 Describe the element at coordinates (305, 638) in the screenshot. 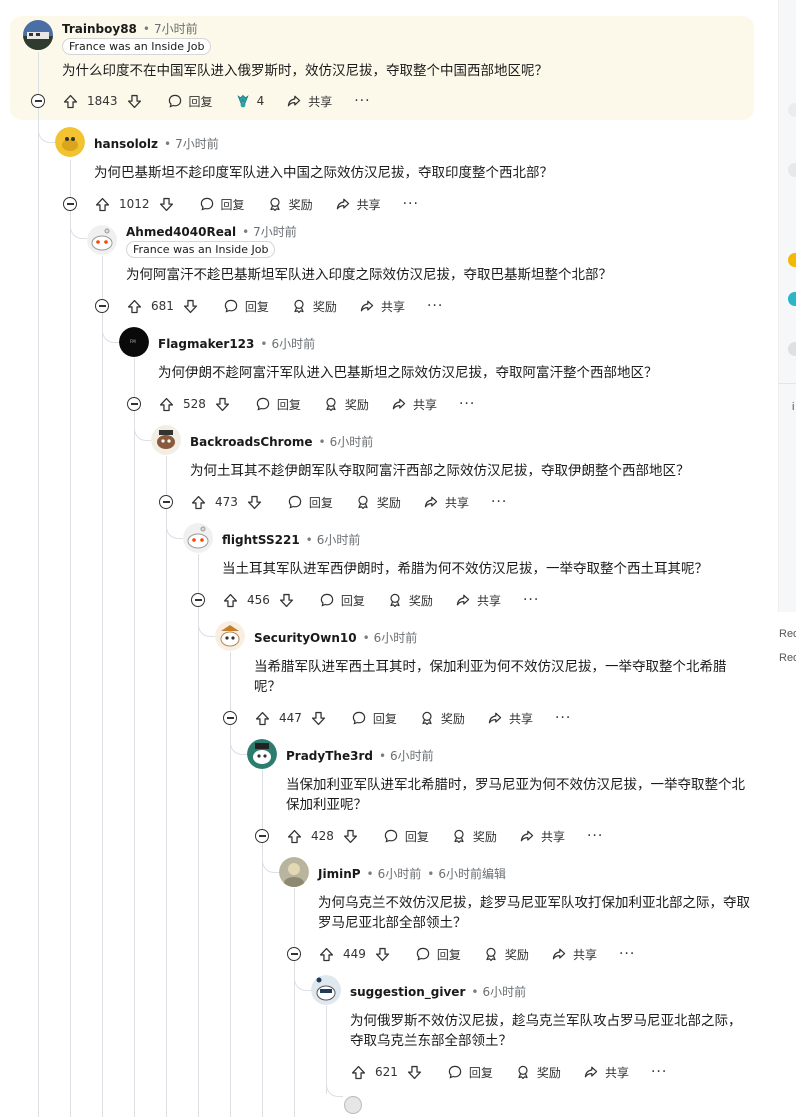

I see `username: SecurityOwn10` at that location.